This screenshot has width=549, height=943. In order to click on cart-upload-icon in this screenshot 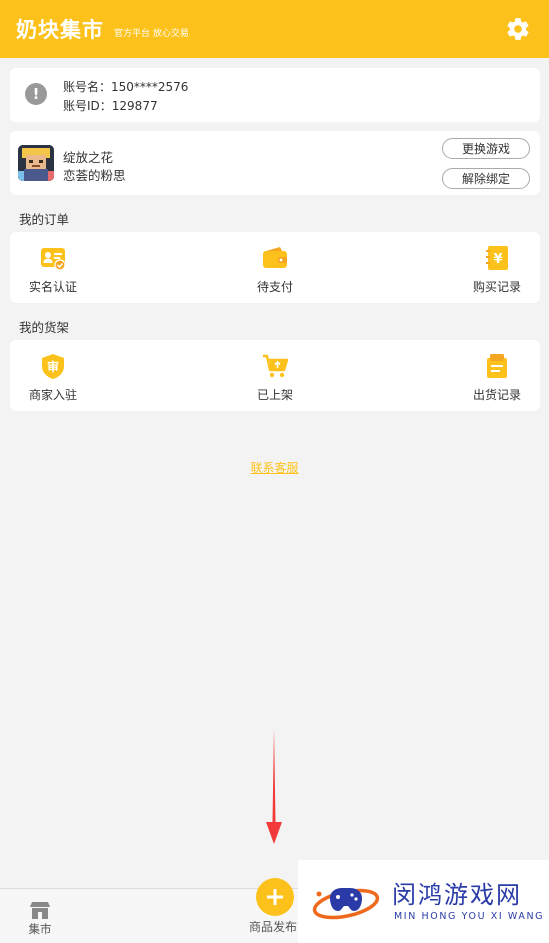, I will do `click(276, 366)`.